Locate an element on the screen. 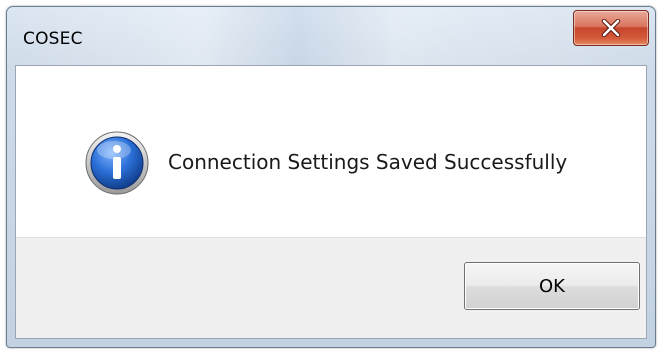 This screenshot has height=354, width=662. close-icon is located at coordinates (611, 28).